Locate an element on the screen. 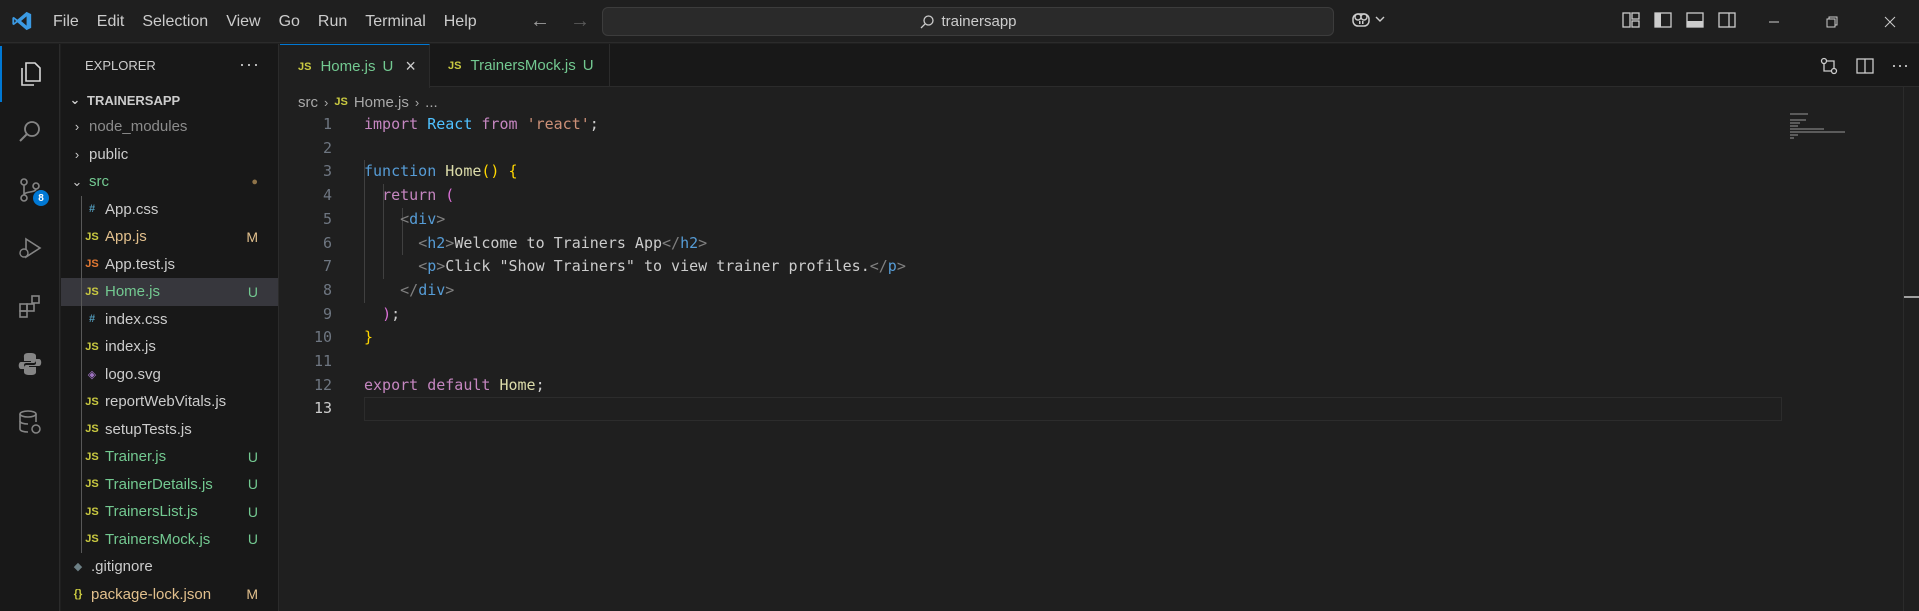  toggle-secondary-sidebar-icon is located at coordinates (1727, 20).